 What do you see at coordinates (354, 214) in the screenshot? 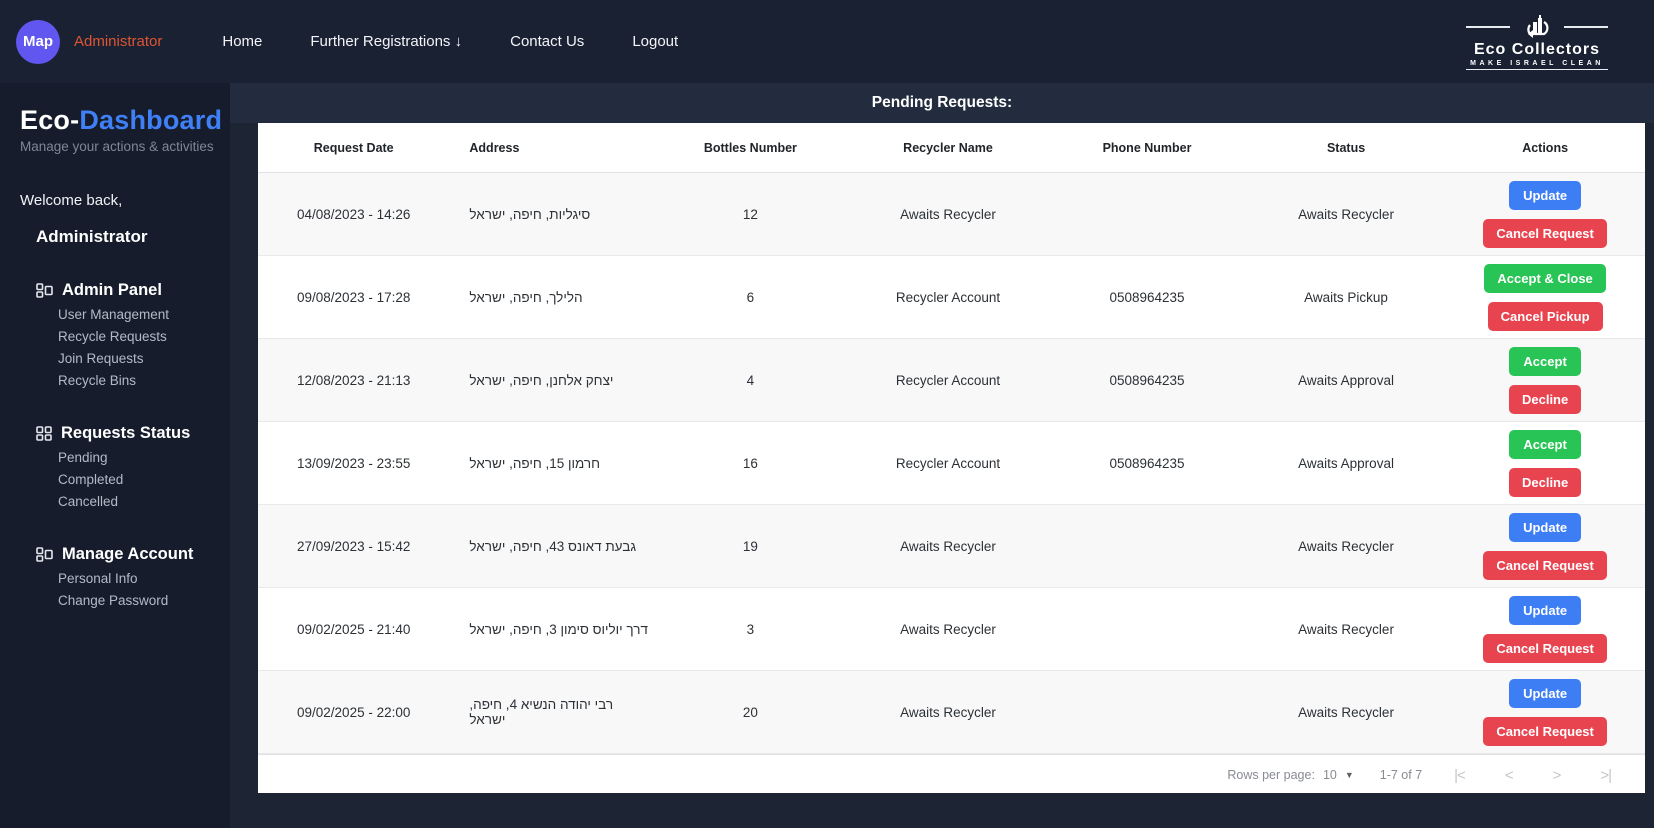
I see `cell-request-date: 04/08/2023 - 14:26` at bounding box center [354, 214].